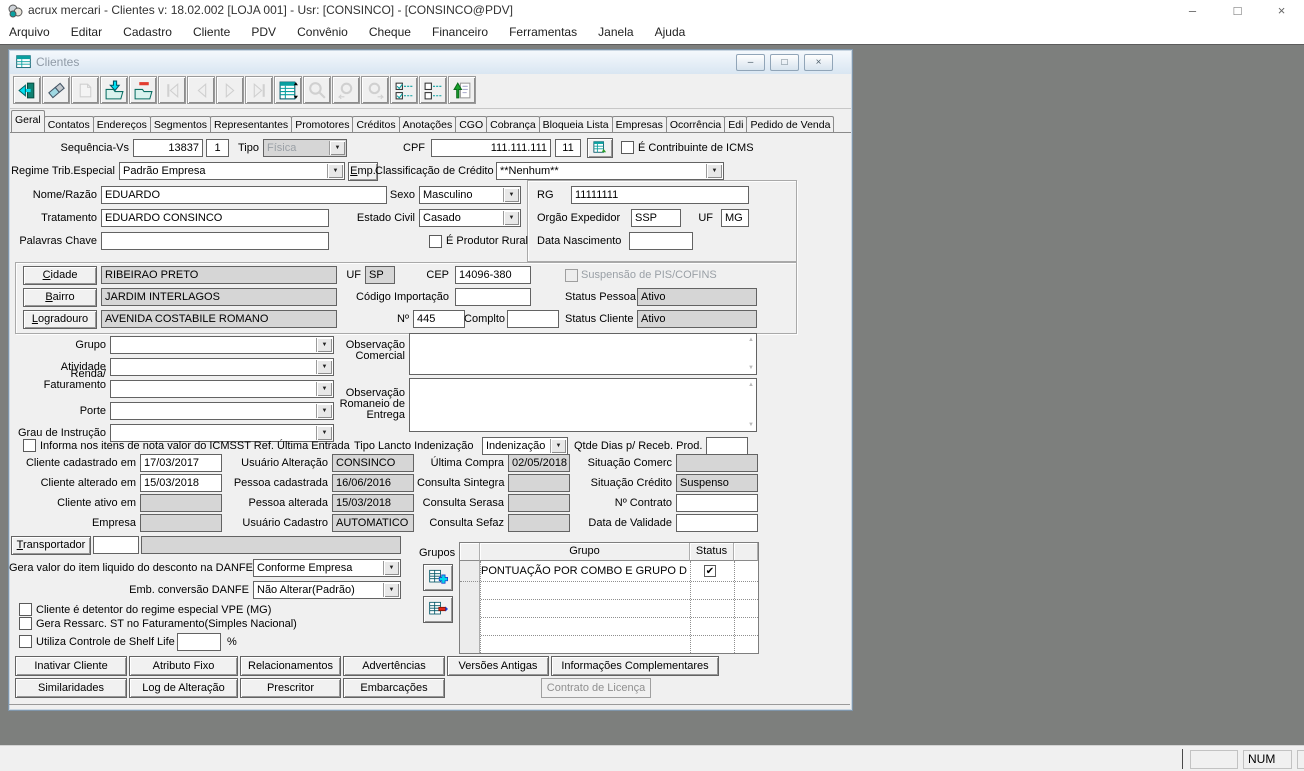 The width and height of the screenshot is (1304, 771). What do you see at coordinates (25, 641) in the screenshot?
I see `shelf-life-checkbox` at bounding box center [25, 641].